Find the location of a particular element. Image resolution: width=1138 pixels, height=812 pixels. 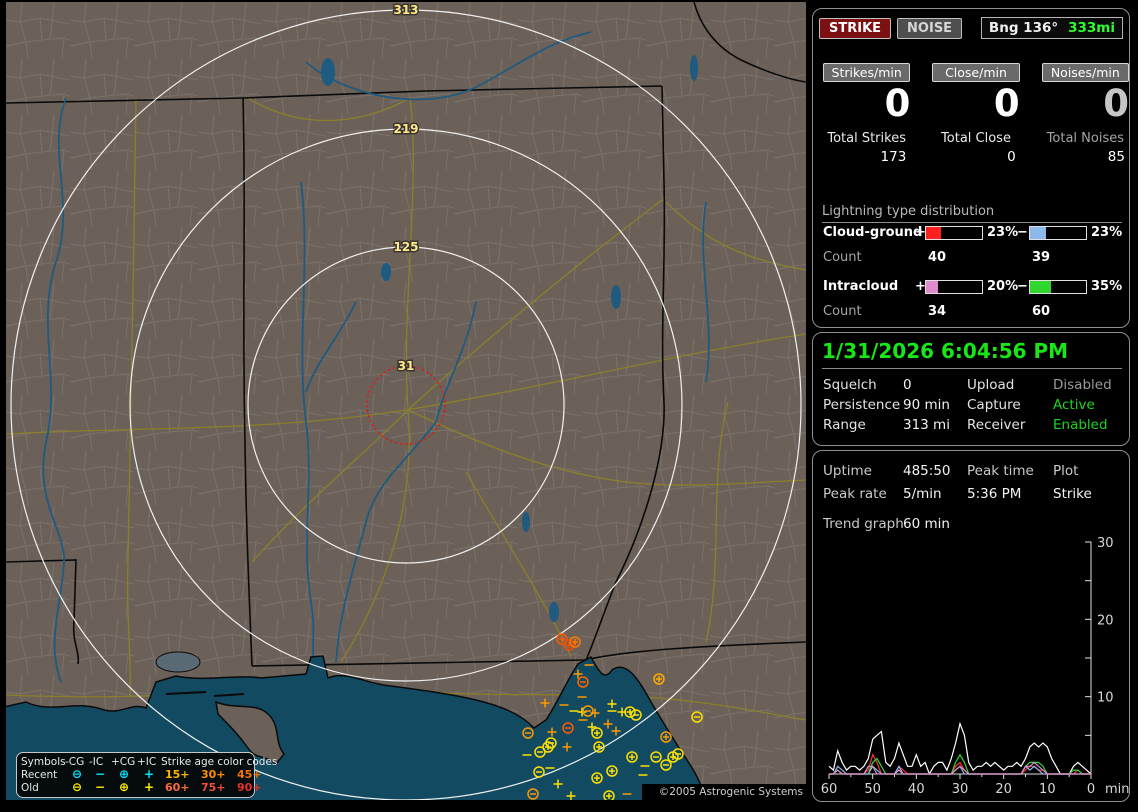

total-noises-value: 85 is located at coordinates (1116, 157).